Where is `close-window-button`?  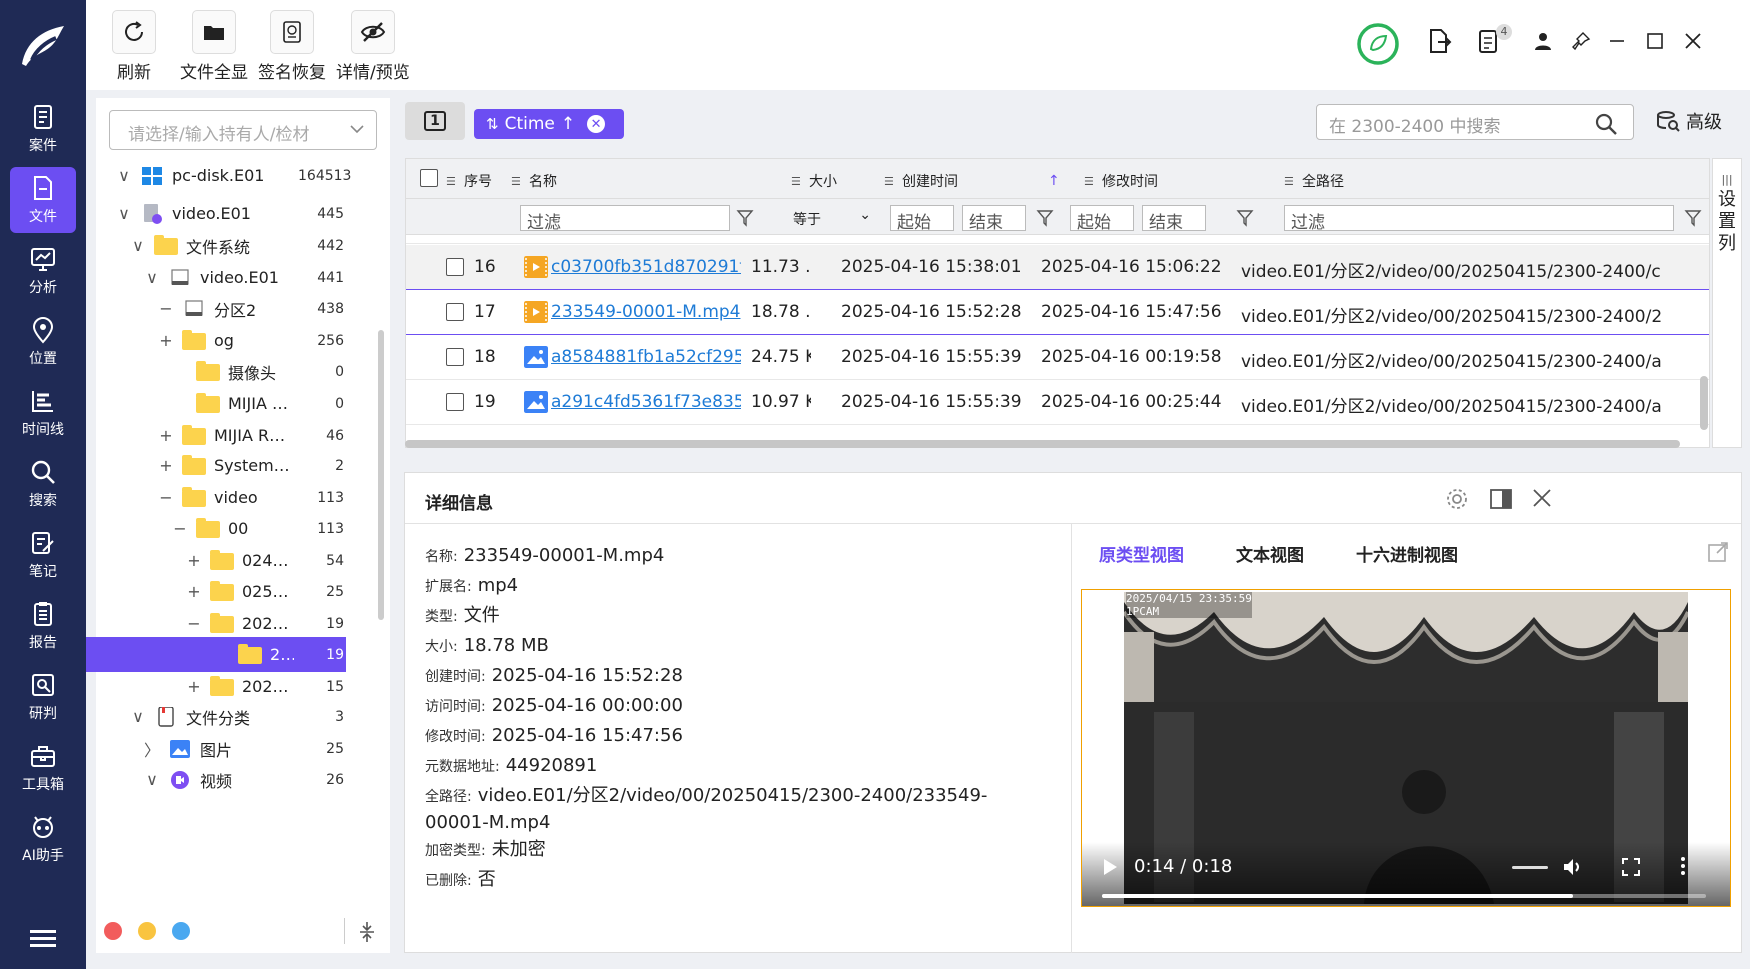 close-window-button is located at coordinates (1693, 41).